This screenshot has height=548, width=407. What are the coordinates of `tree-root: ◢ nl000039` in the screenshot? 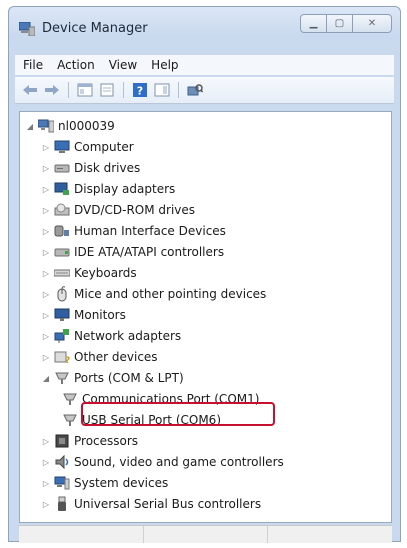 It's located at (69, 126).